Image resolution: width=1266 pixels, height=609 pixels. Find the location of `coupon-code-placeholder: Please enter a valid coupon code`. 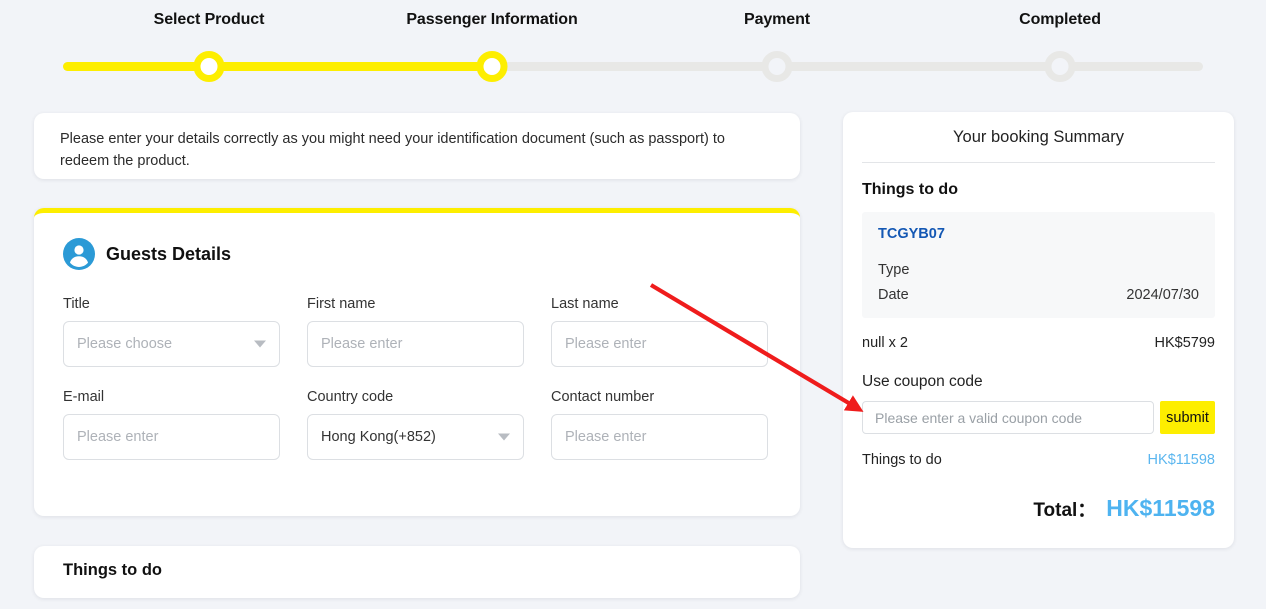

coupon-code-placeholder: Please enter a valid coupon code is located at coordinates (979, 417).